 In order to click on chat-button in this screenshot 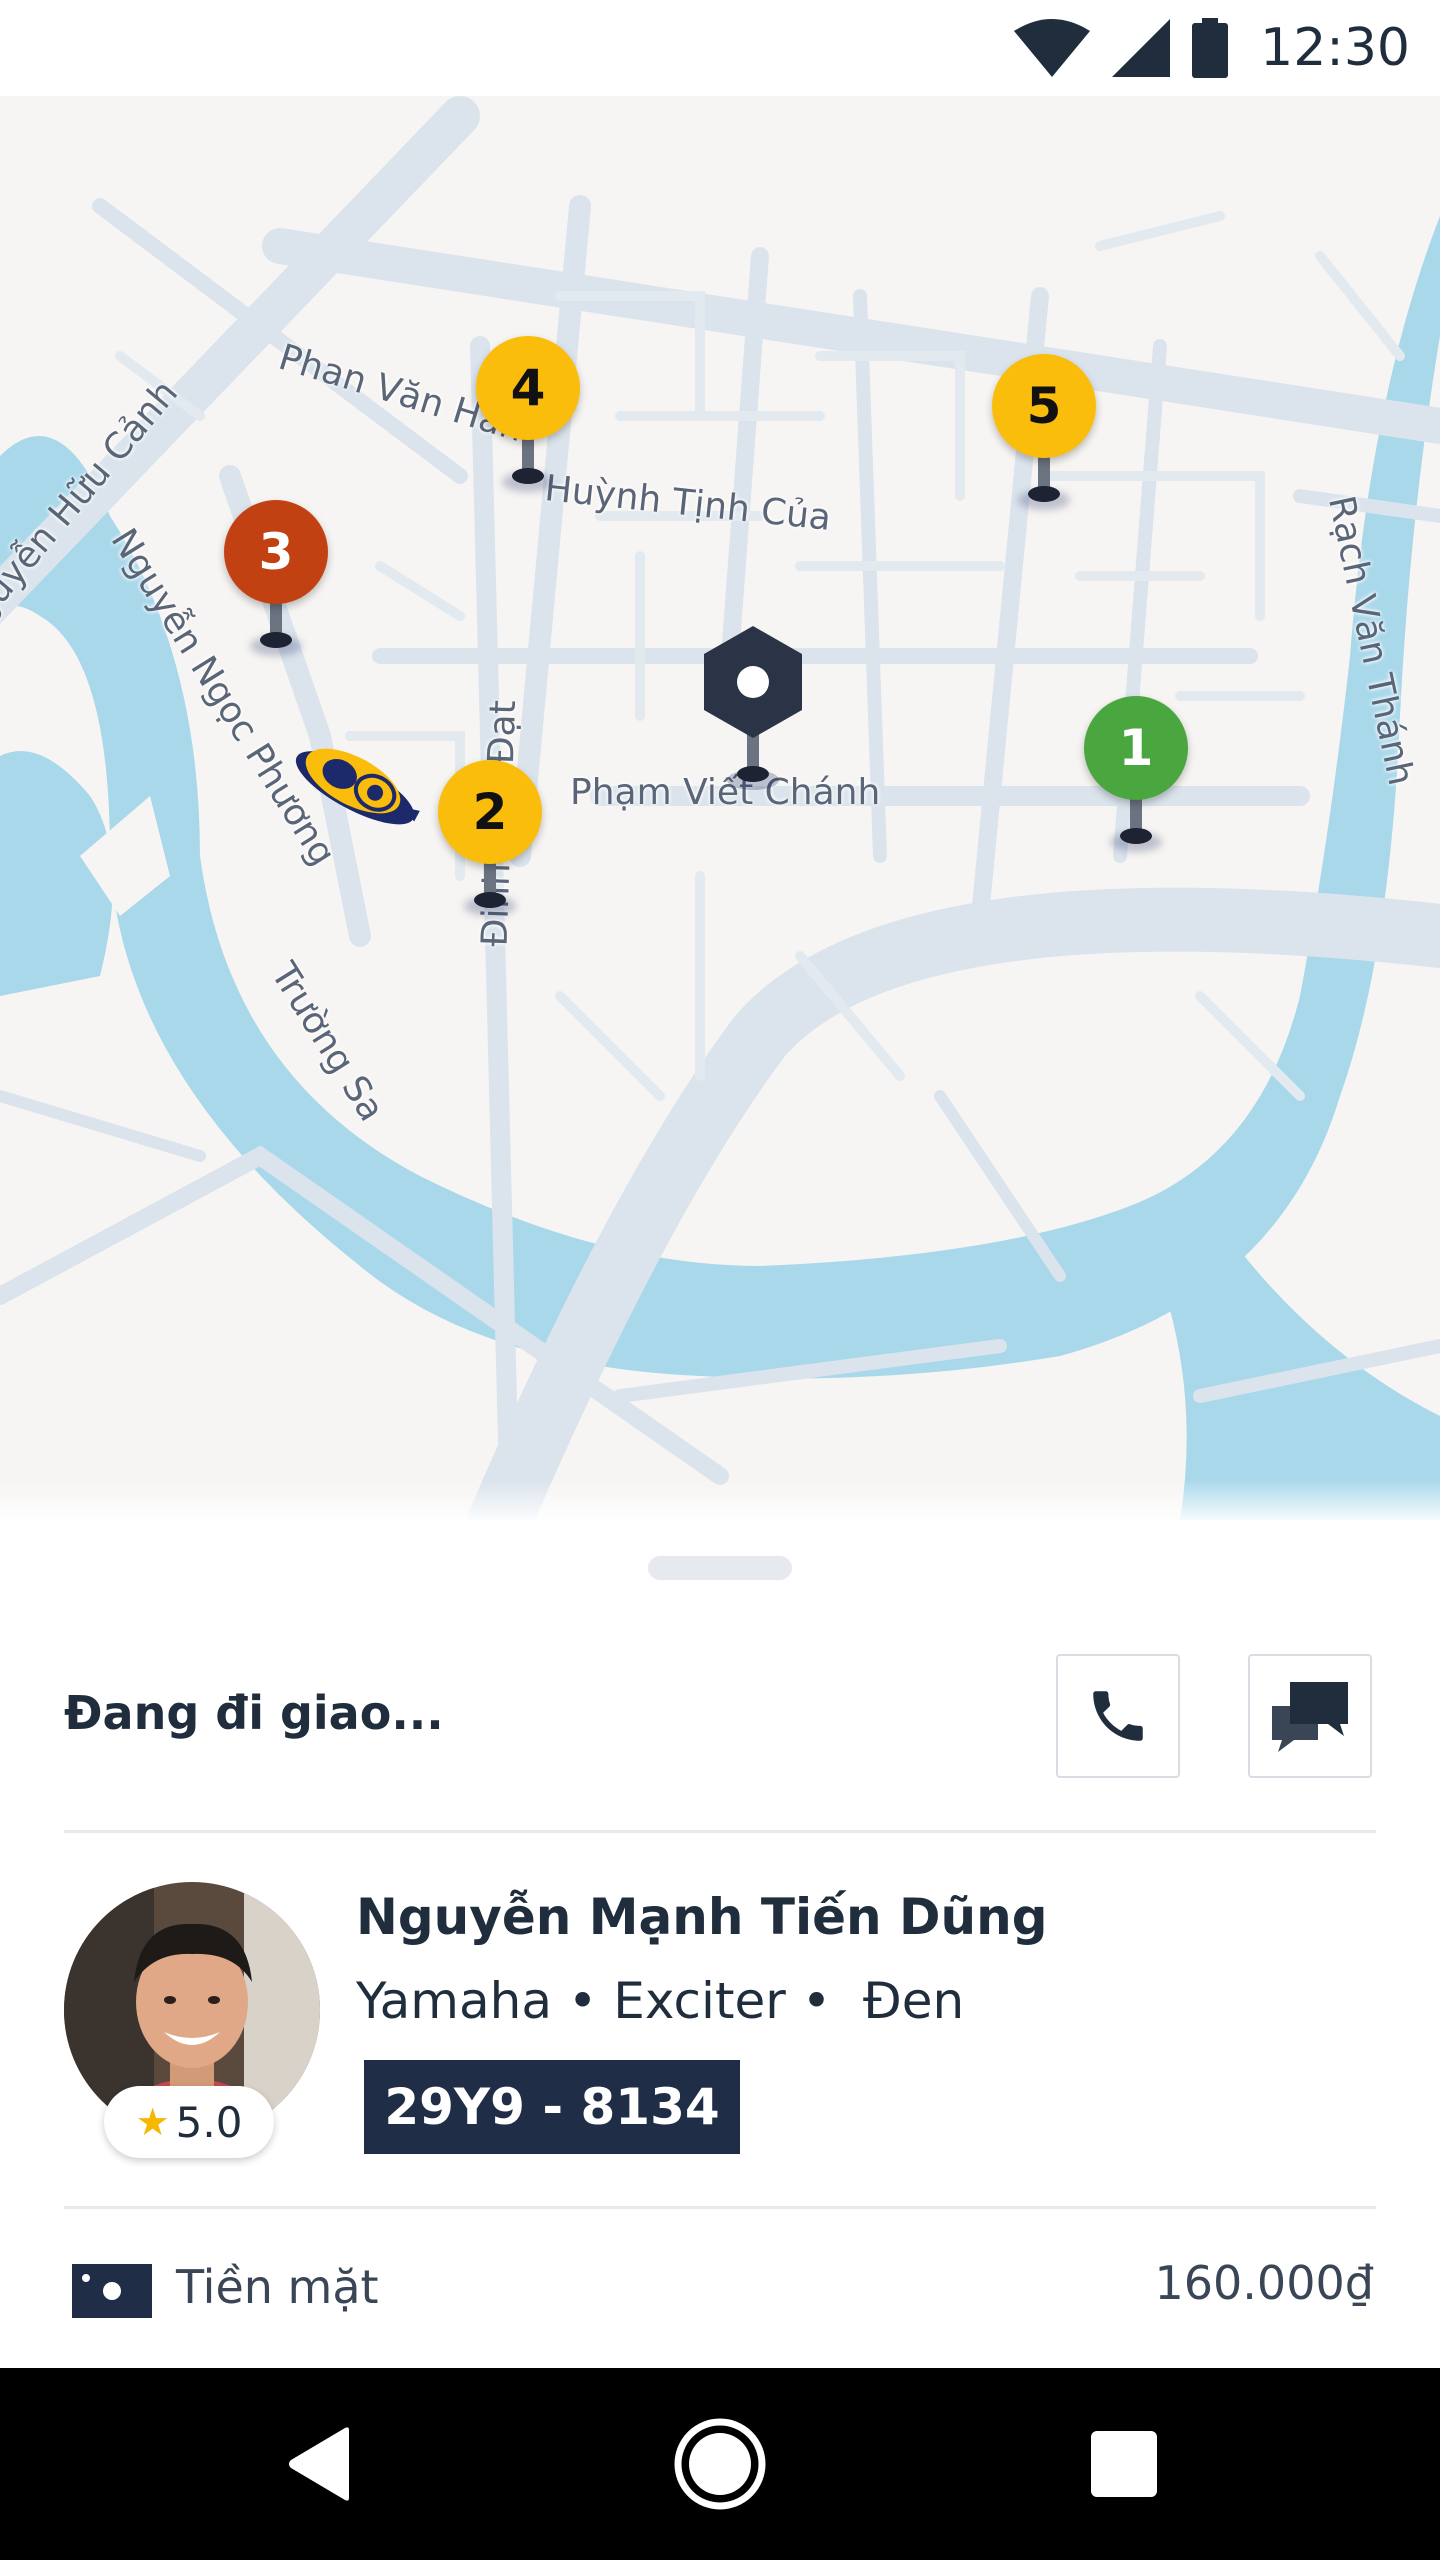, I will do `click(1310, 1716)`.